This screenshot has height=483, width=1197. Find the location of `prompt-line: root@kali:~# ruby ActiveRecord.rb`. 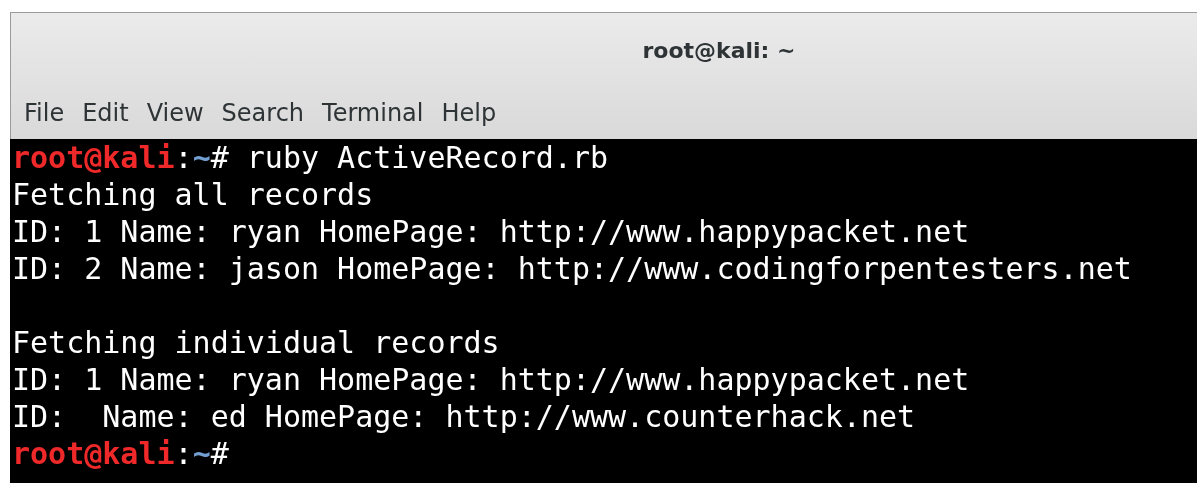

prompt-line: root@kali:~# ruby ActiveRecord.rb is located at coordinates (311, 157).